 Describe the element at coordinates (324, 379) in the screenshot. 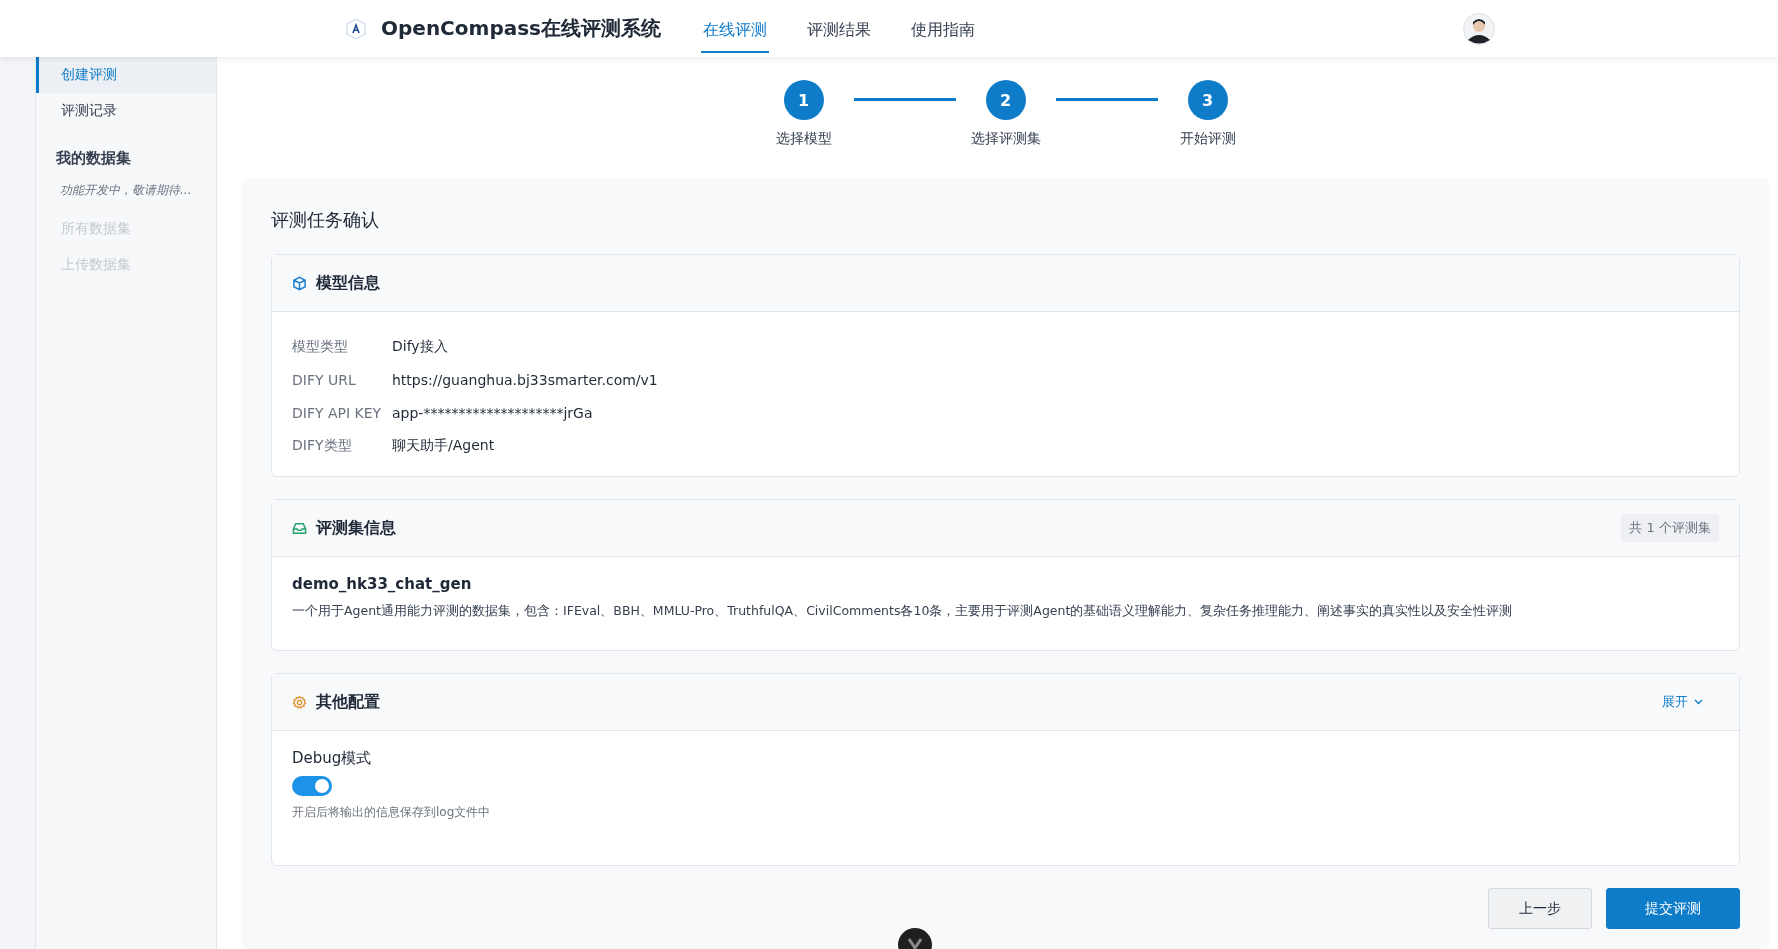

I see `field-label: DIFY URL` at that location.